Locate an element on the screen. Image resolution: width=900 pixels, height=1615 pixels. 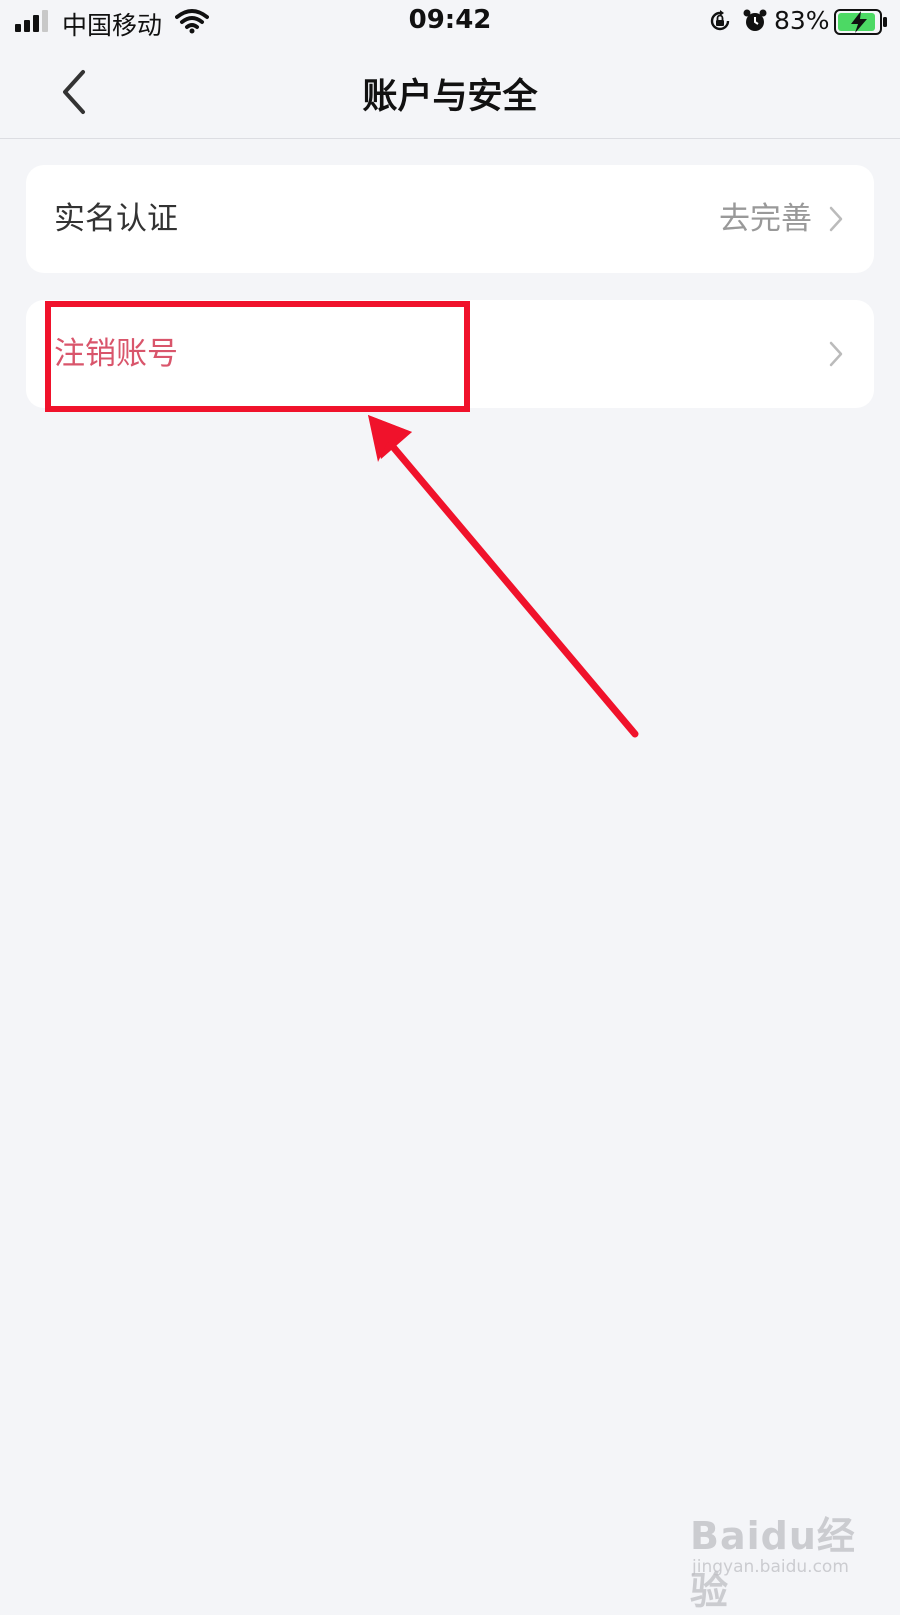
page-title: 账户与安全 is located at coordinates (450, 97).